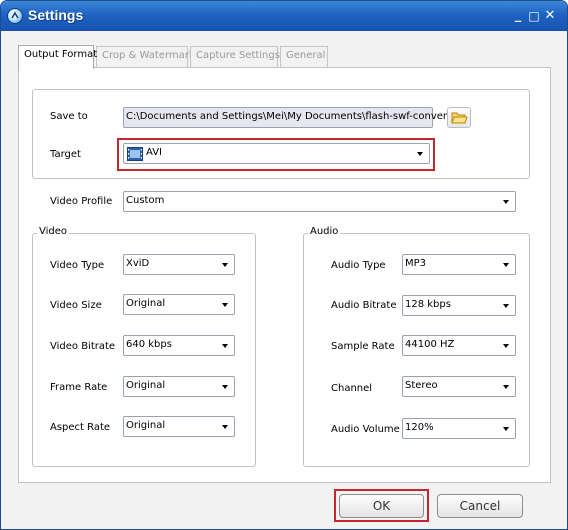 This screenshot has width=568, height=530. I want to click on video-bitrate-label: Video Bitrate, so click(83, 346).